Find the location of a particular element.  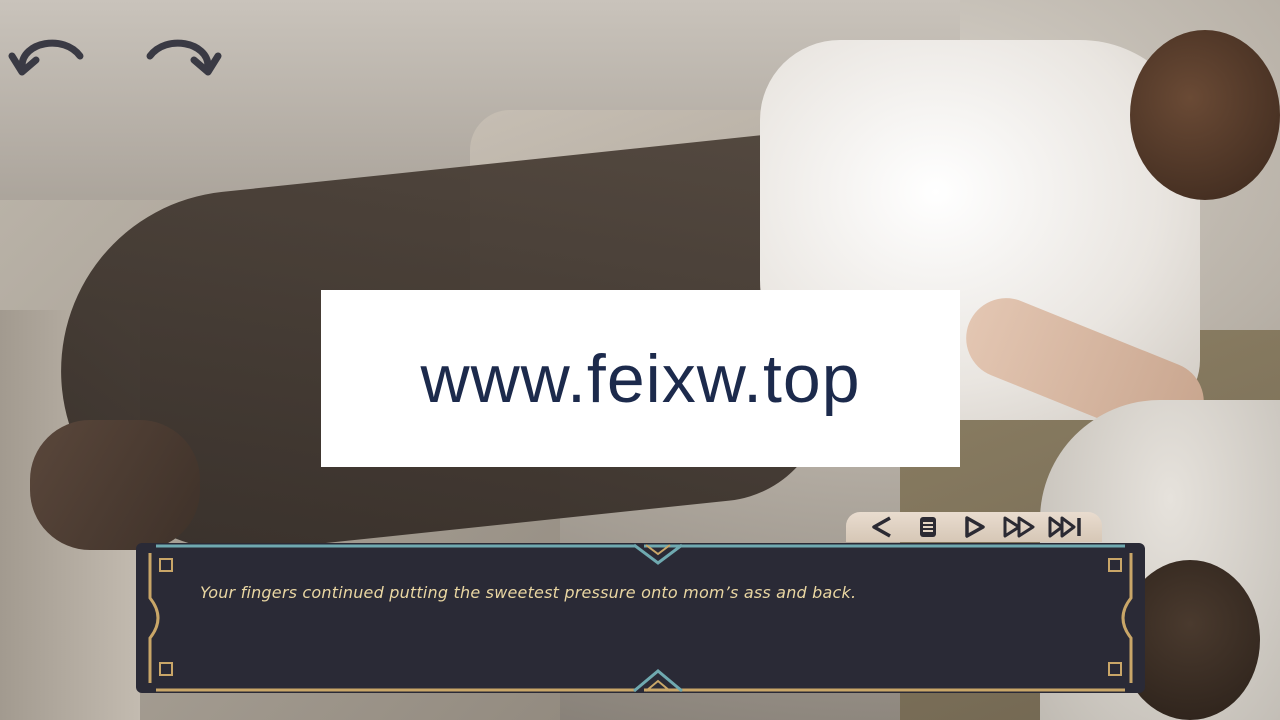

redo-button is located at coordinates (182, 54).